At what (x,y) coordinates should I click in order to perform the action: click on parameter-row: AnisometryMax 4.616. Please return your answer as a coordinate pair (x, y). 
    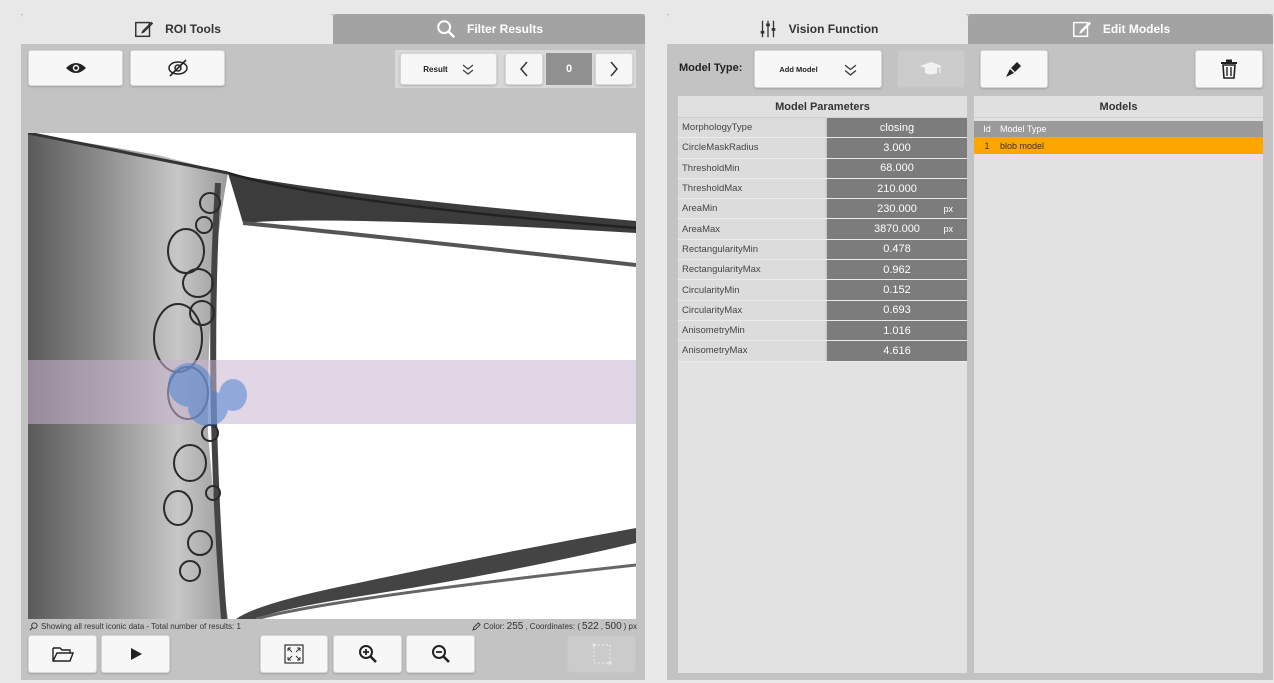
    Looking at the image, I should click on (822, 351).